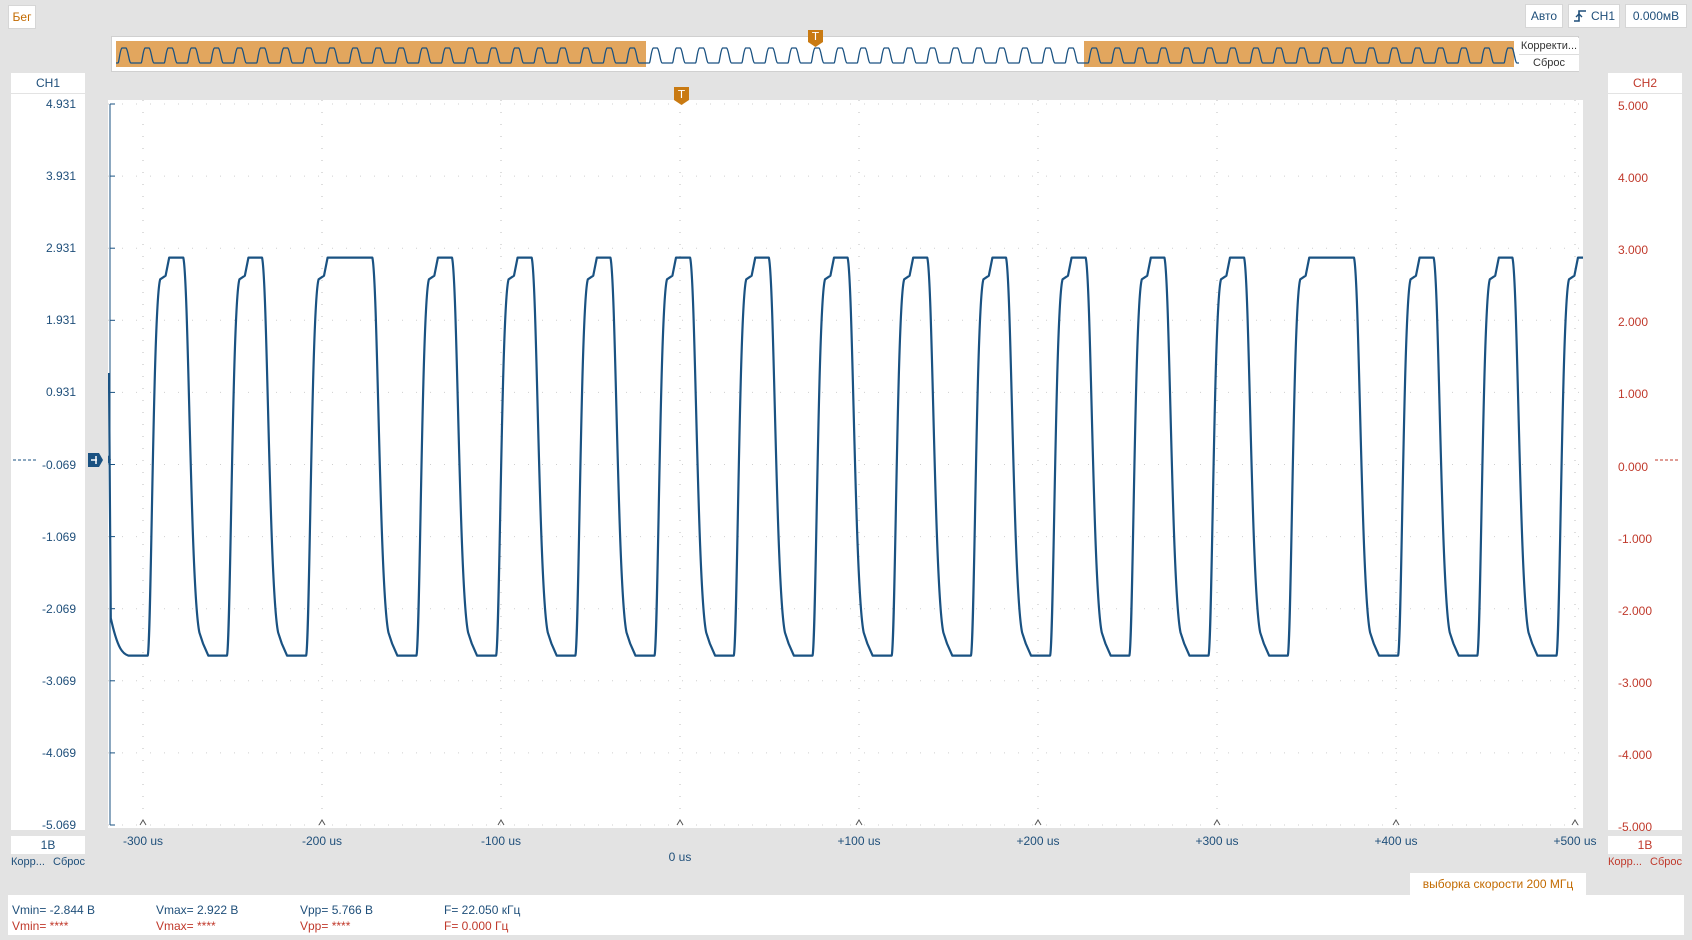 This screenshot has height=940, width=1692. Describe the element at coordinates (1498, 884) in the screenshot. I see `sample-rate-label: выборка скорости 200 МГц` at that location.